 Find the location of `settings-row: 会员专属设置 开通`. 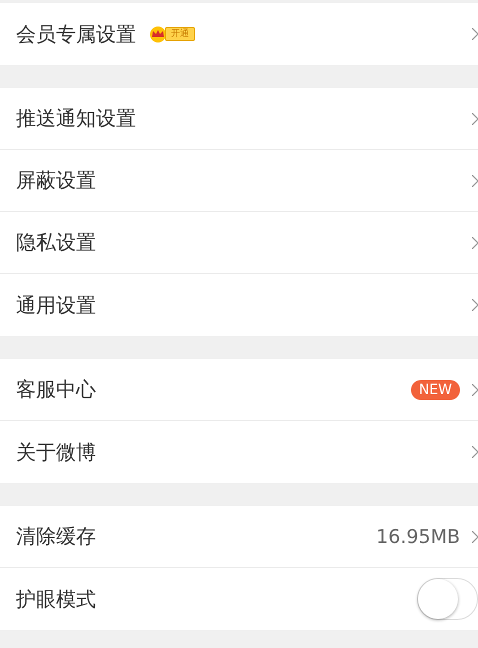

settings-row: 会员专属设置 开通 is located at coordinates (239, 34).